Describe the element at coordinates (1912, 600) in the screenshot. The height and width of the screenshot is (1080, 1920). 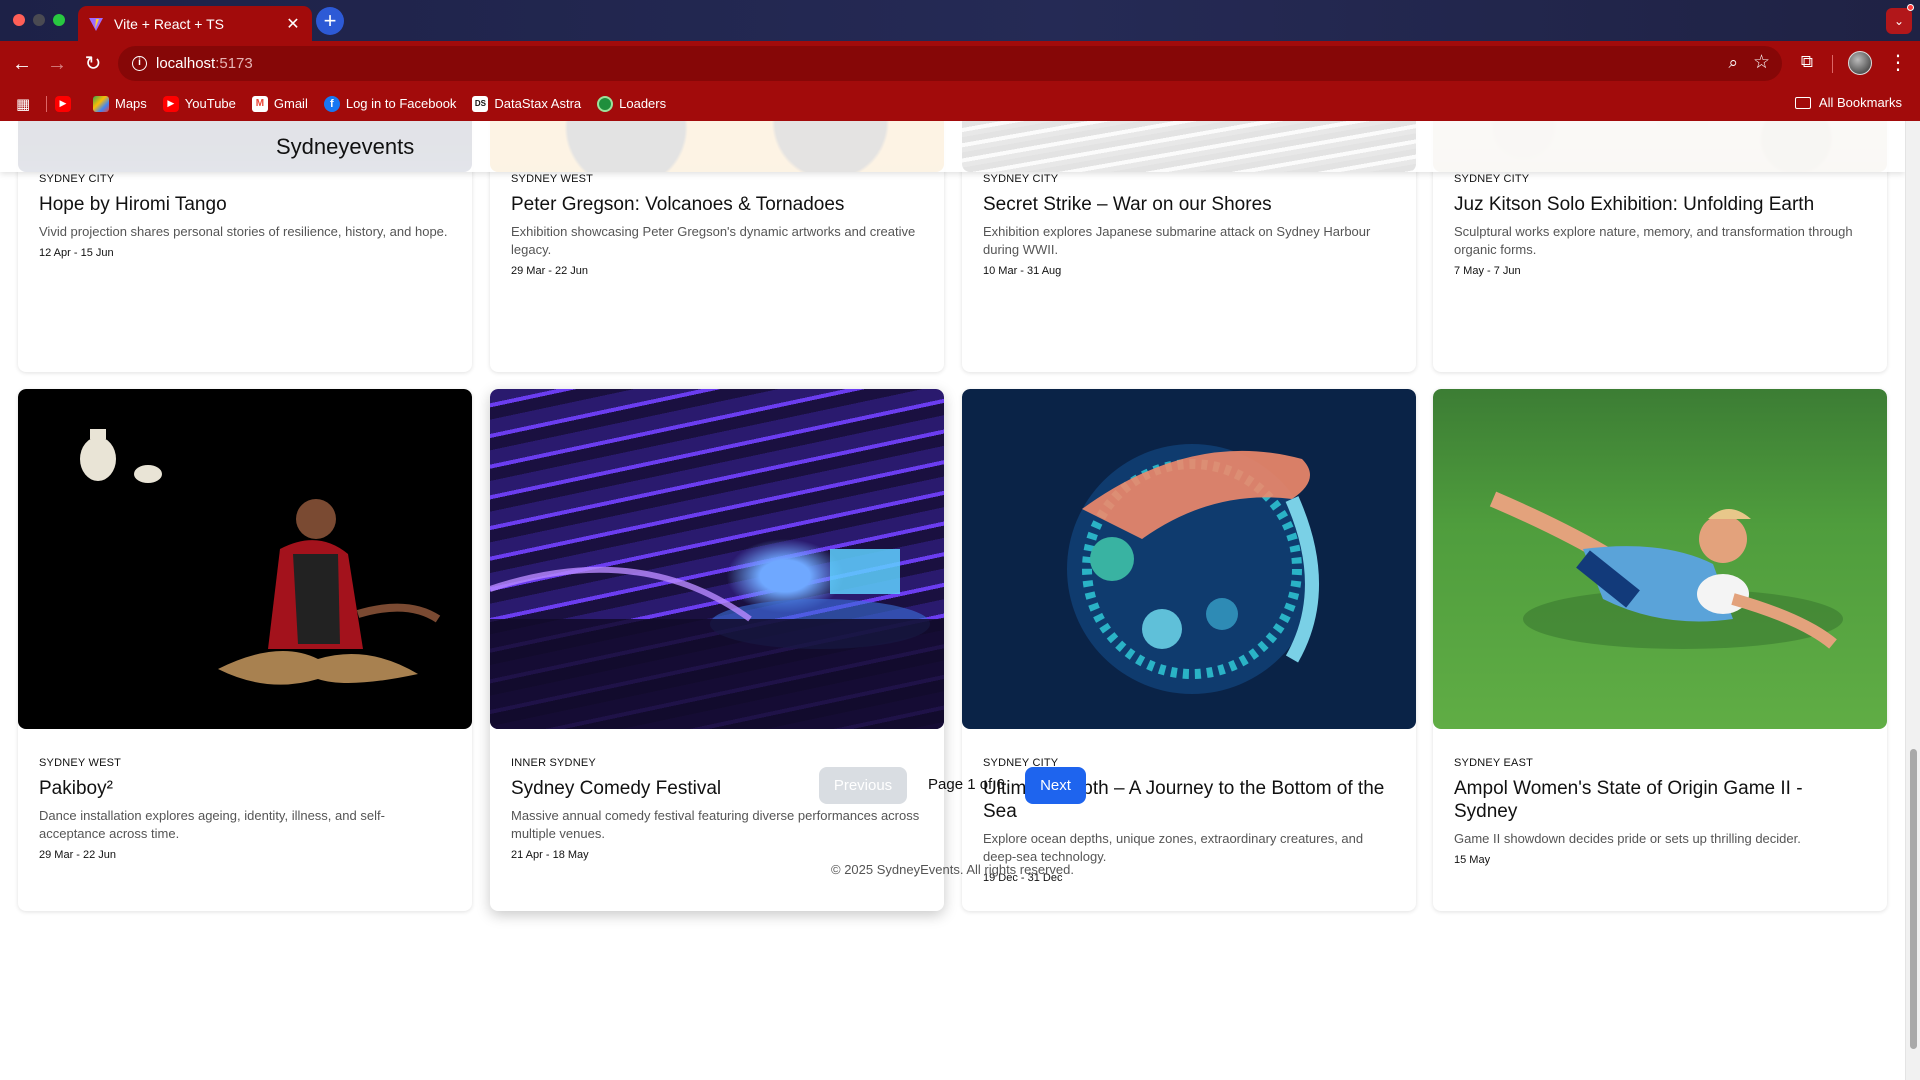
I see `page-scrollbar` at that location.